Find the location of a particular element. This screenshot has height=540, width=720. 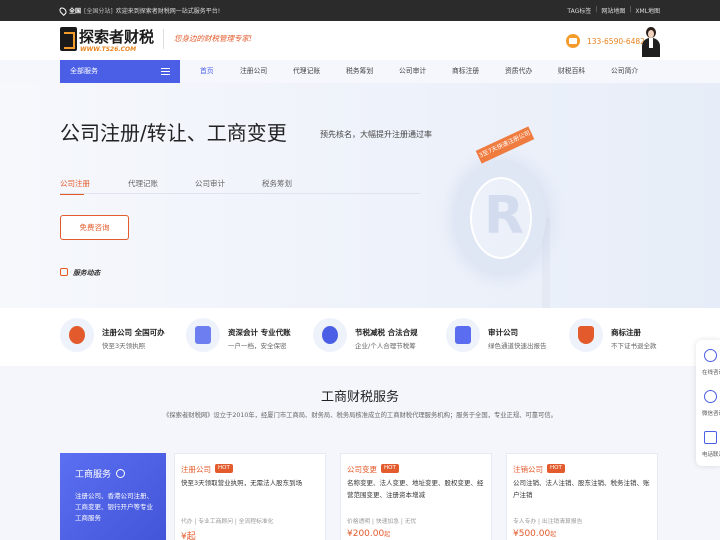

feature-title: 资深会计 专业代账 is located at coordinates (259, 332).